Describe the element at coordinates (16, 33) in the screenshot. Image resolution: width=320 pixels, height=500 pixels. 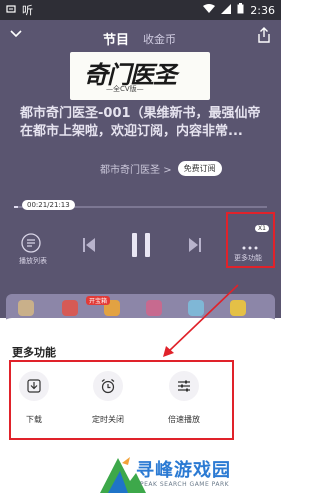
I see `chevron-down-icon` at that location.